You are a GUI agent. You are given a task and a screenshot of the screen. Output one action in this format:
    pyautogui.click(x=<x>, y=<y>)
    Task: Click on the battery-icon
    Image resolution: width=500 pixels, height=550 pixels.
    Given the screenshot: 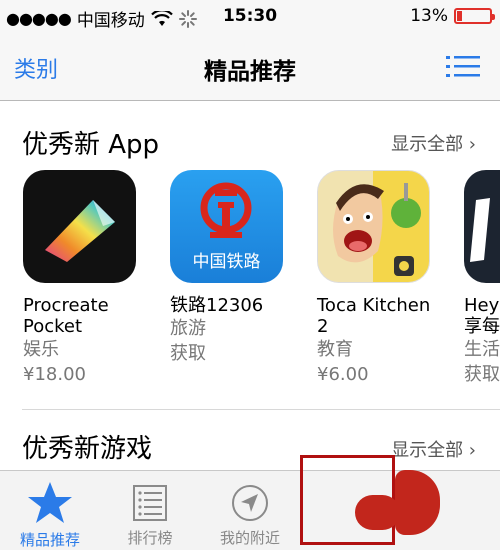 What is the action you would take?
    pyautogui.click(x=474, y=16)
    